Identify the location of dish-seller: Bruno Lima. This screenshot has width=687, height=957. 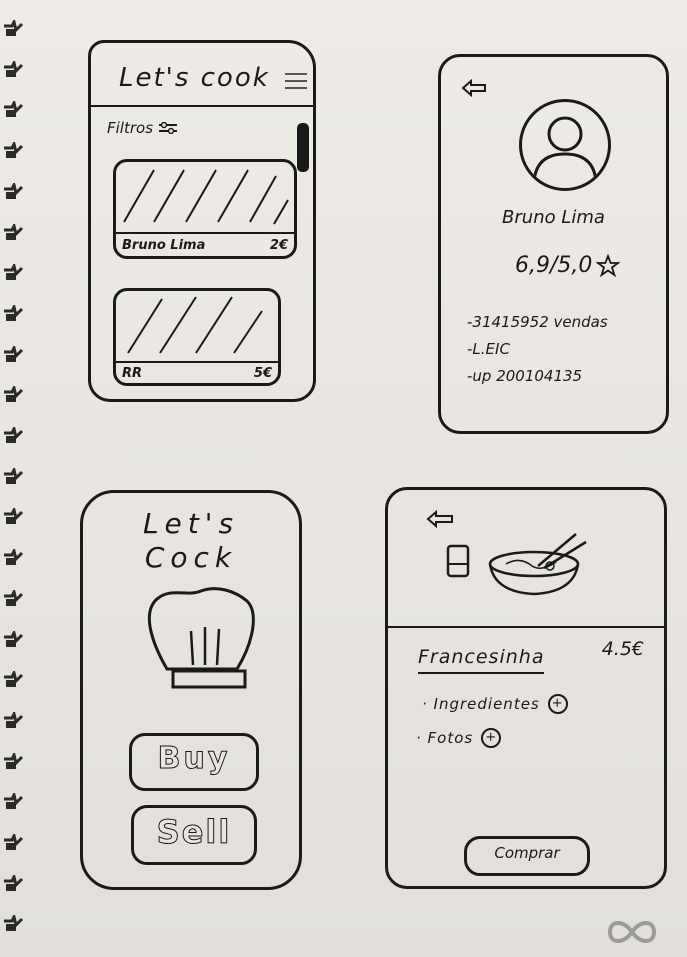
(164, 245).